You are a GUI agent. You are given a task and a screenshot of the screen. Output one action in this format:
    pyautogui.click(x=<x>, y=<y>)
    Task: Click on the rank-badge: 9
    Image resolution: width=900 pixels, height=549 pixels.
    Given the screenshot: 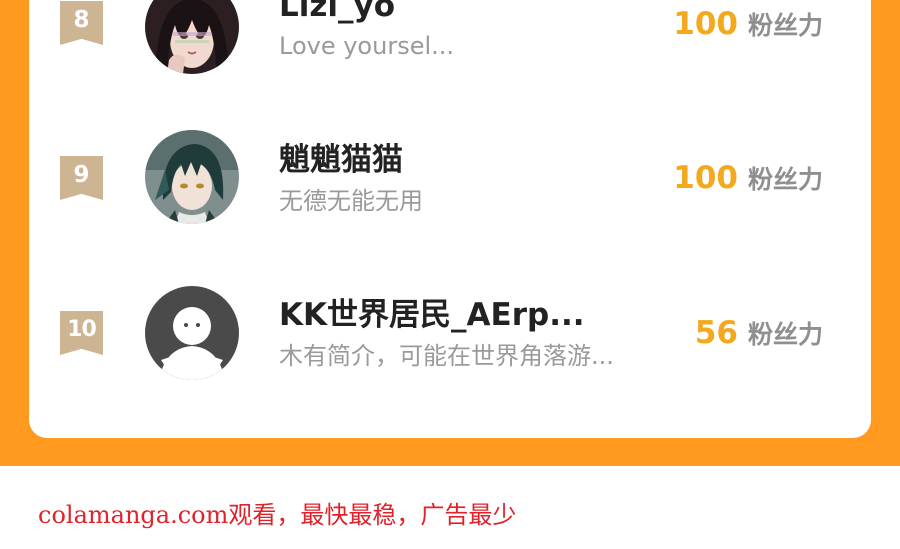 What is the action you would take?
    pyautogui.click(x=81, y=178)
    